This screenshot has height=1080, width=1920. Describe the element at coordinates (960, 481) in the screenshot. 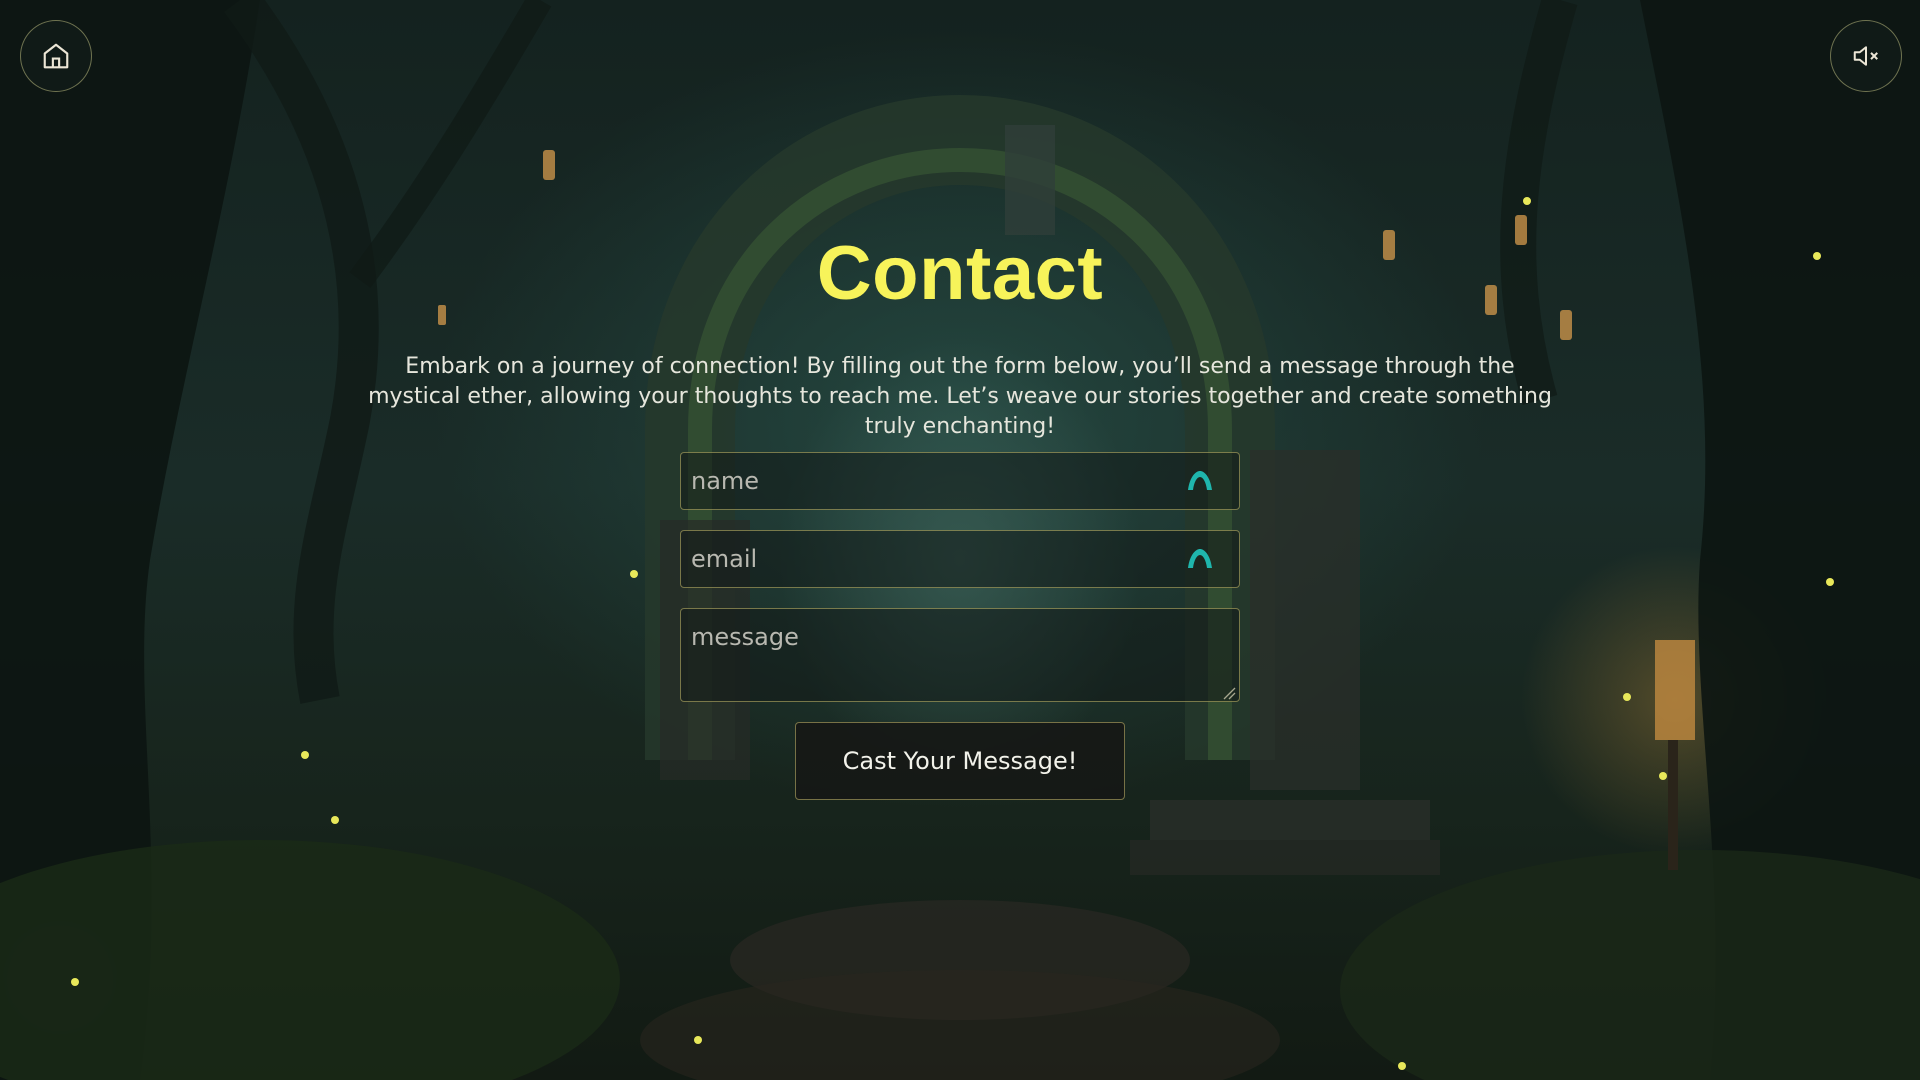

I see `name-input` at that location.